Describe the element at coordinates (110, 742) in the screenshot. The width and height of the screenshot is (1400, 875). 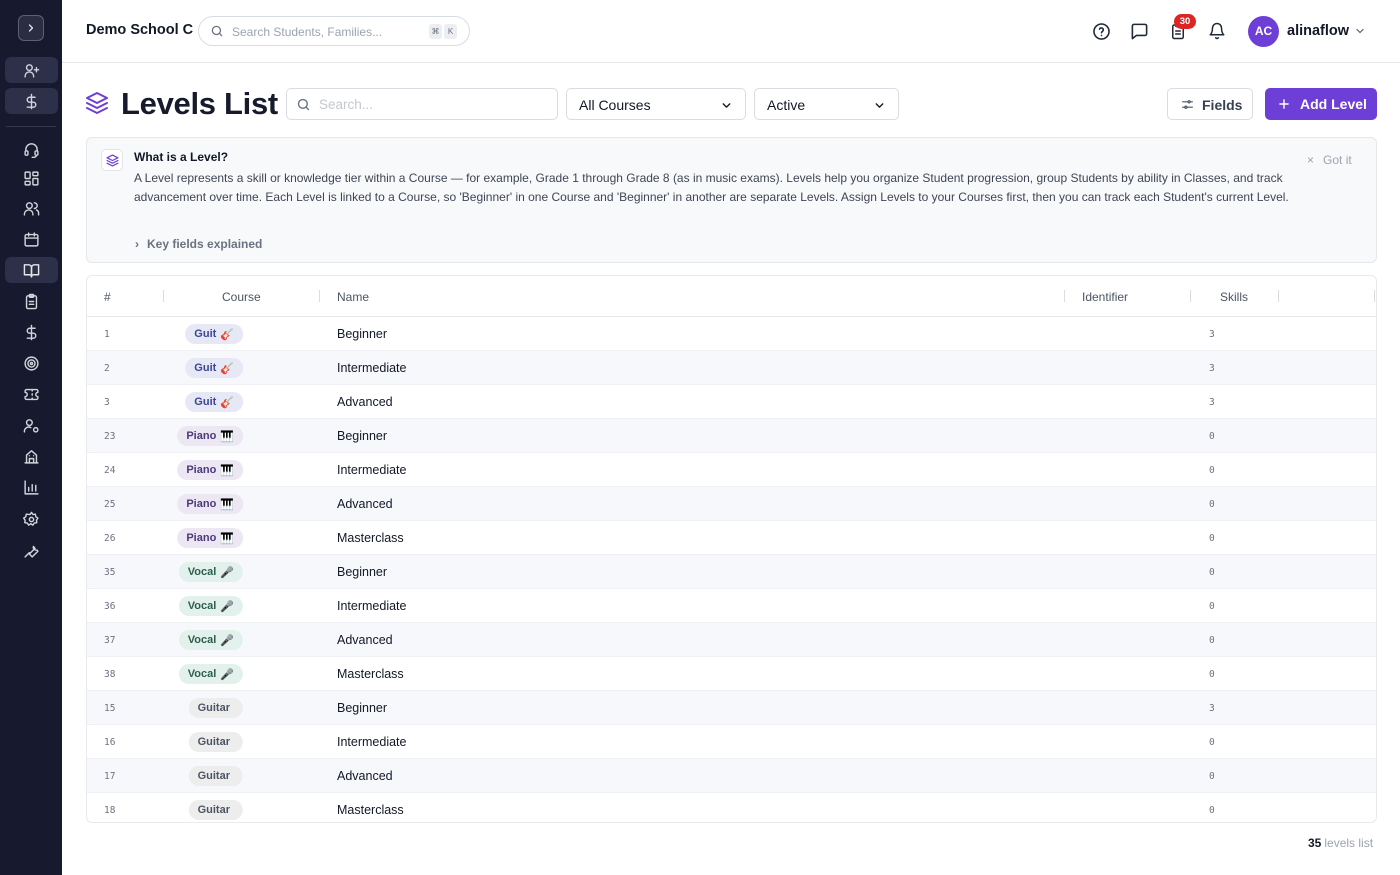
I see `row-number: 16` at that location.